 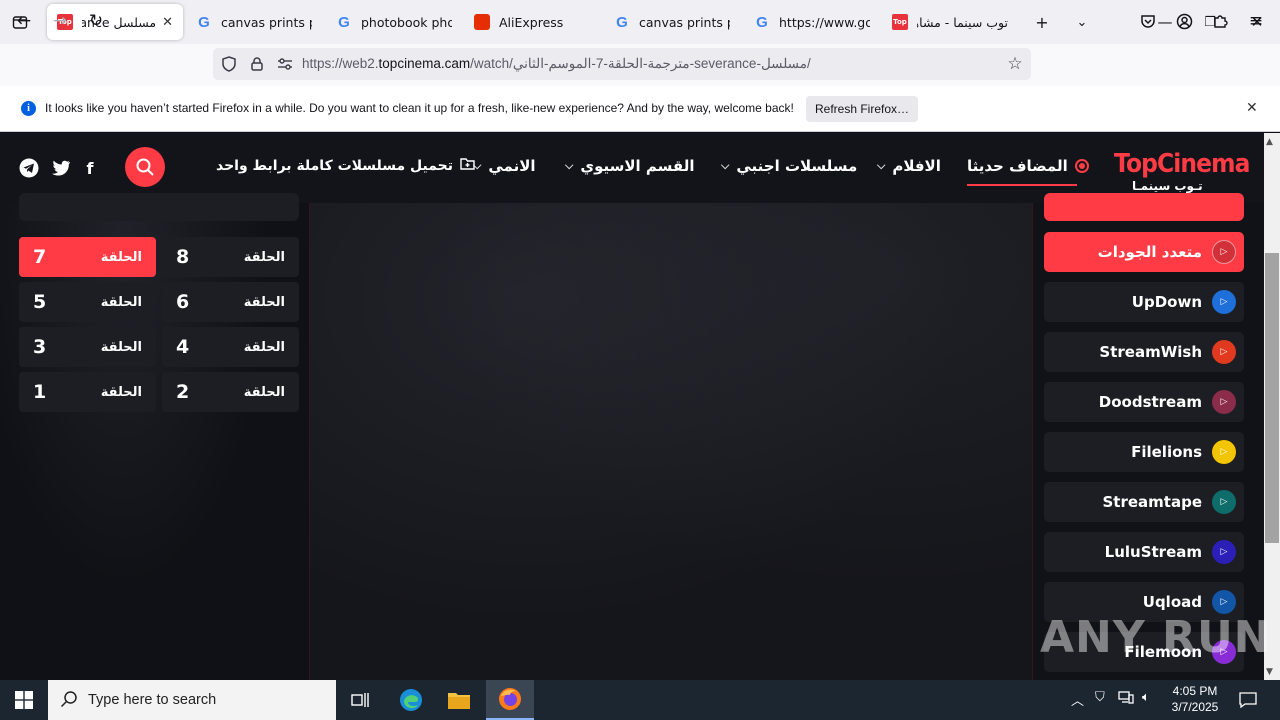 I want to click on bookmark-star-icon: ☆, so click(x=1015, y=64).